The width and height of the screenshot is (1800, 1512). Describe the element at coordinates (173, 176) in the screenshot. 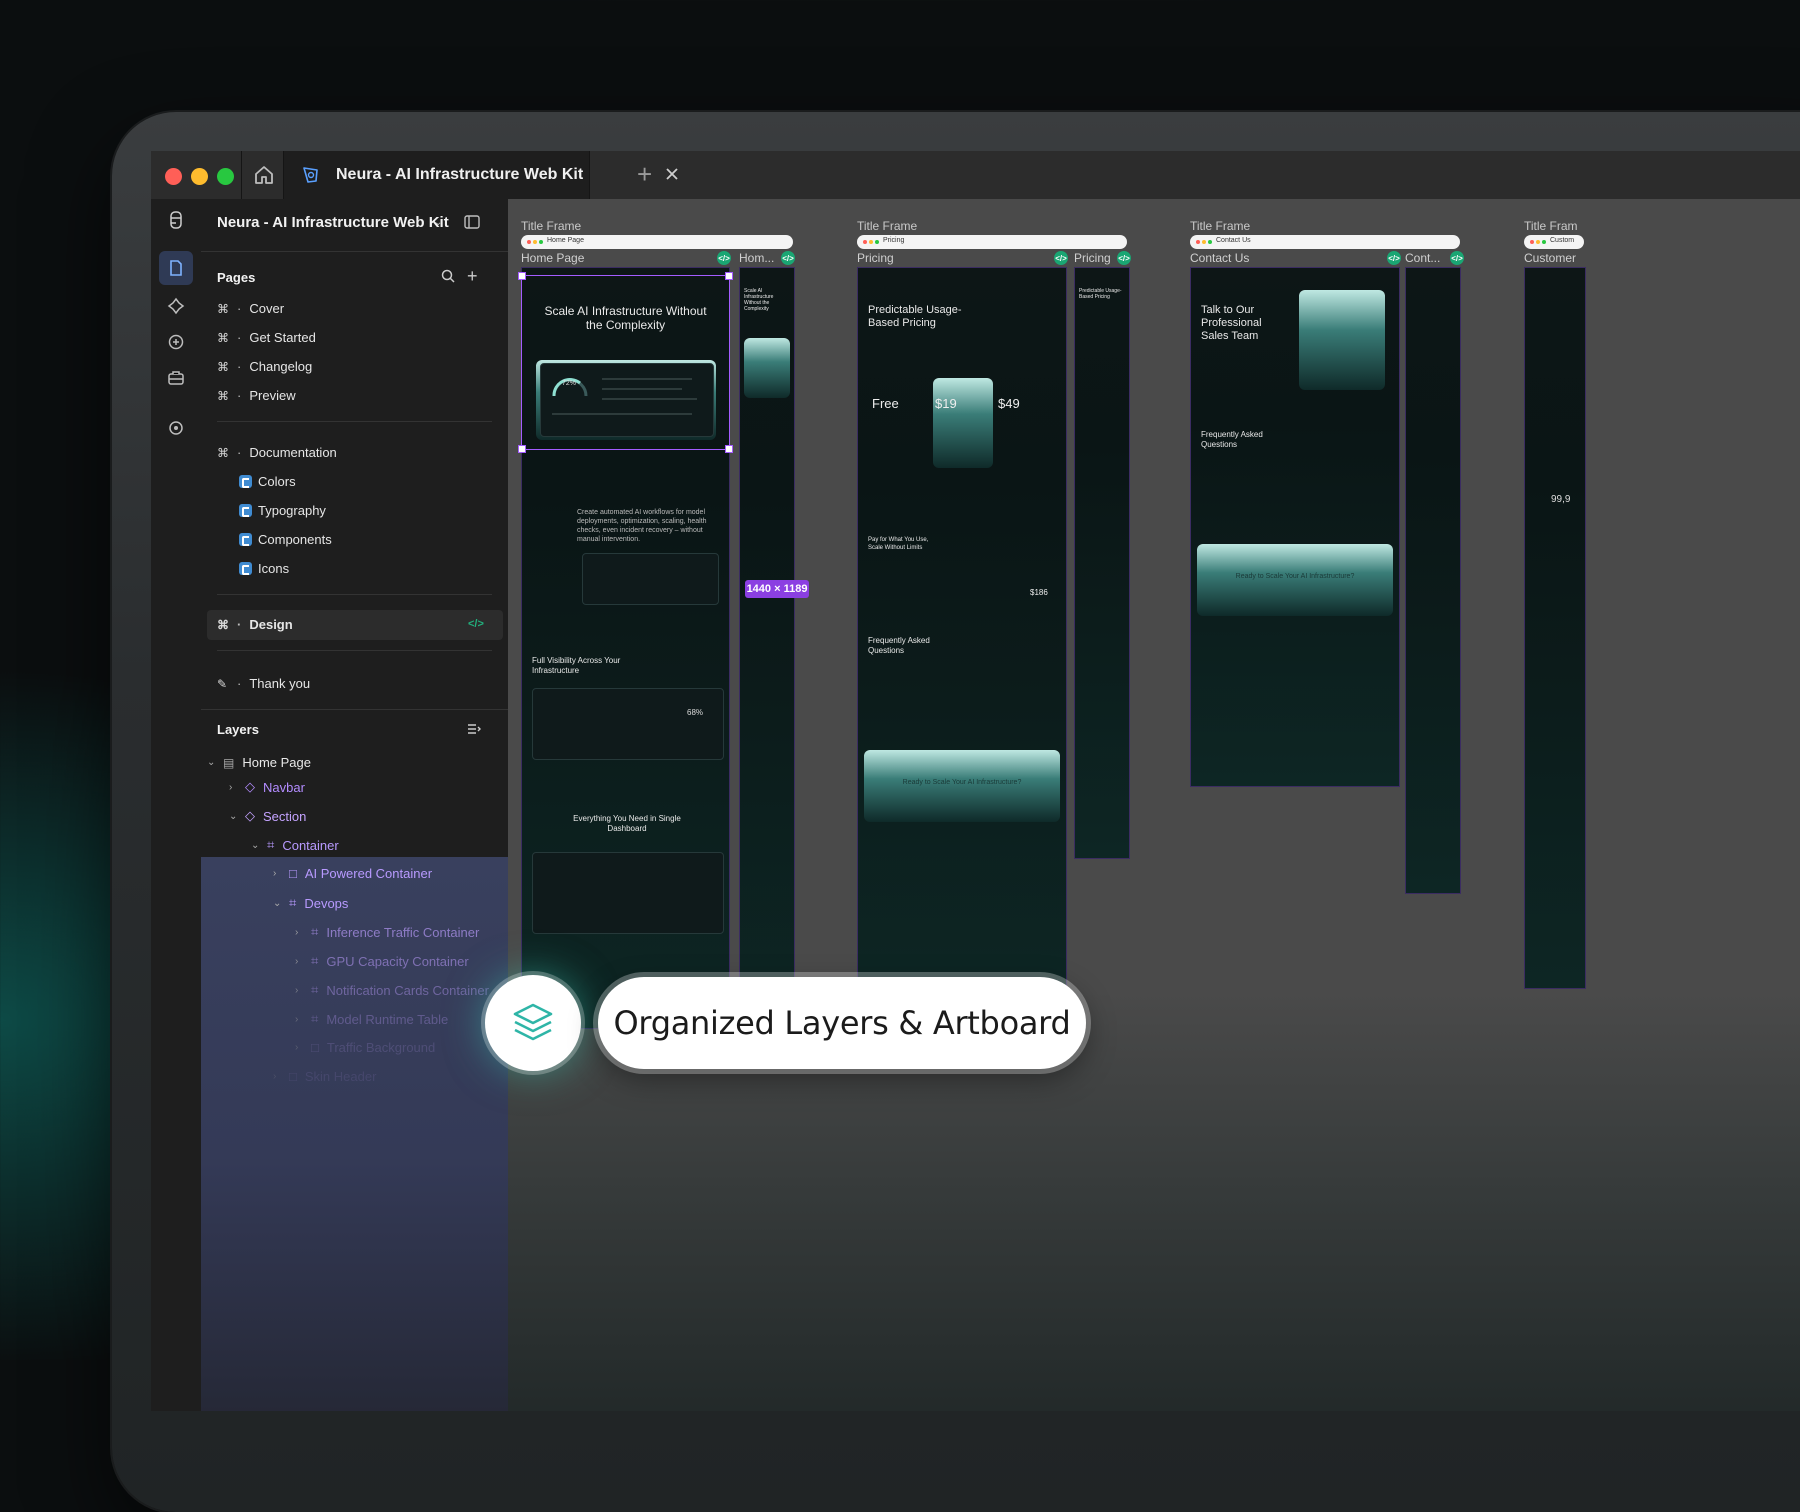

I see `close-window-button` at that location.